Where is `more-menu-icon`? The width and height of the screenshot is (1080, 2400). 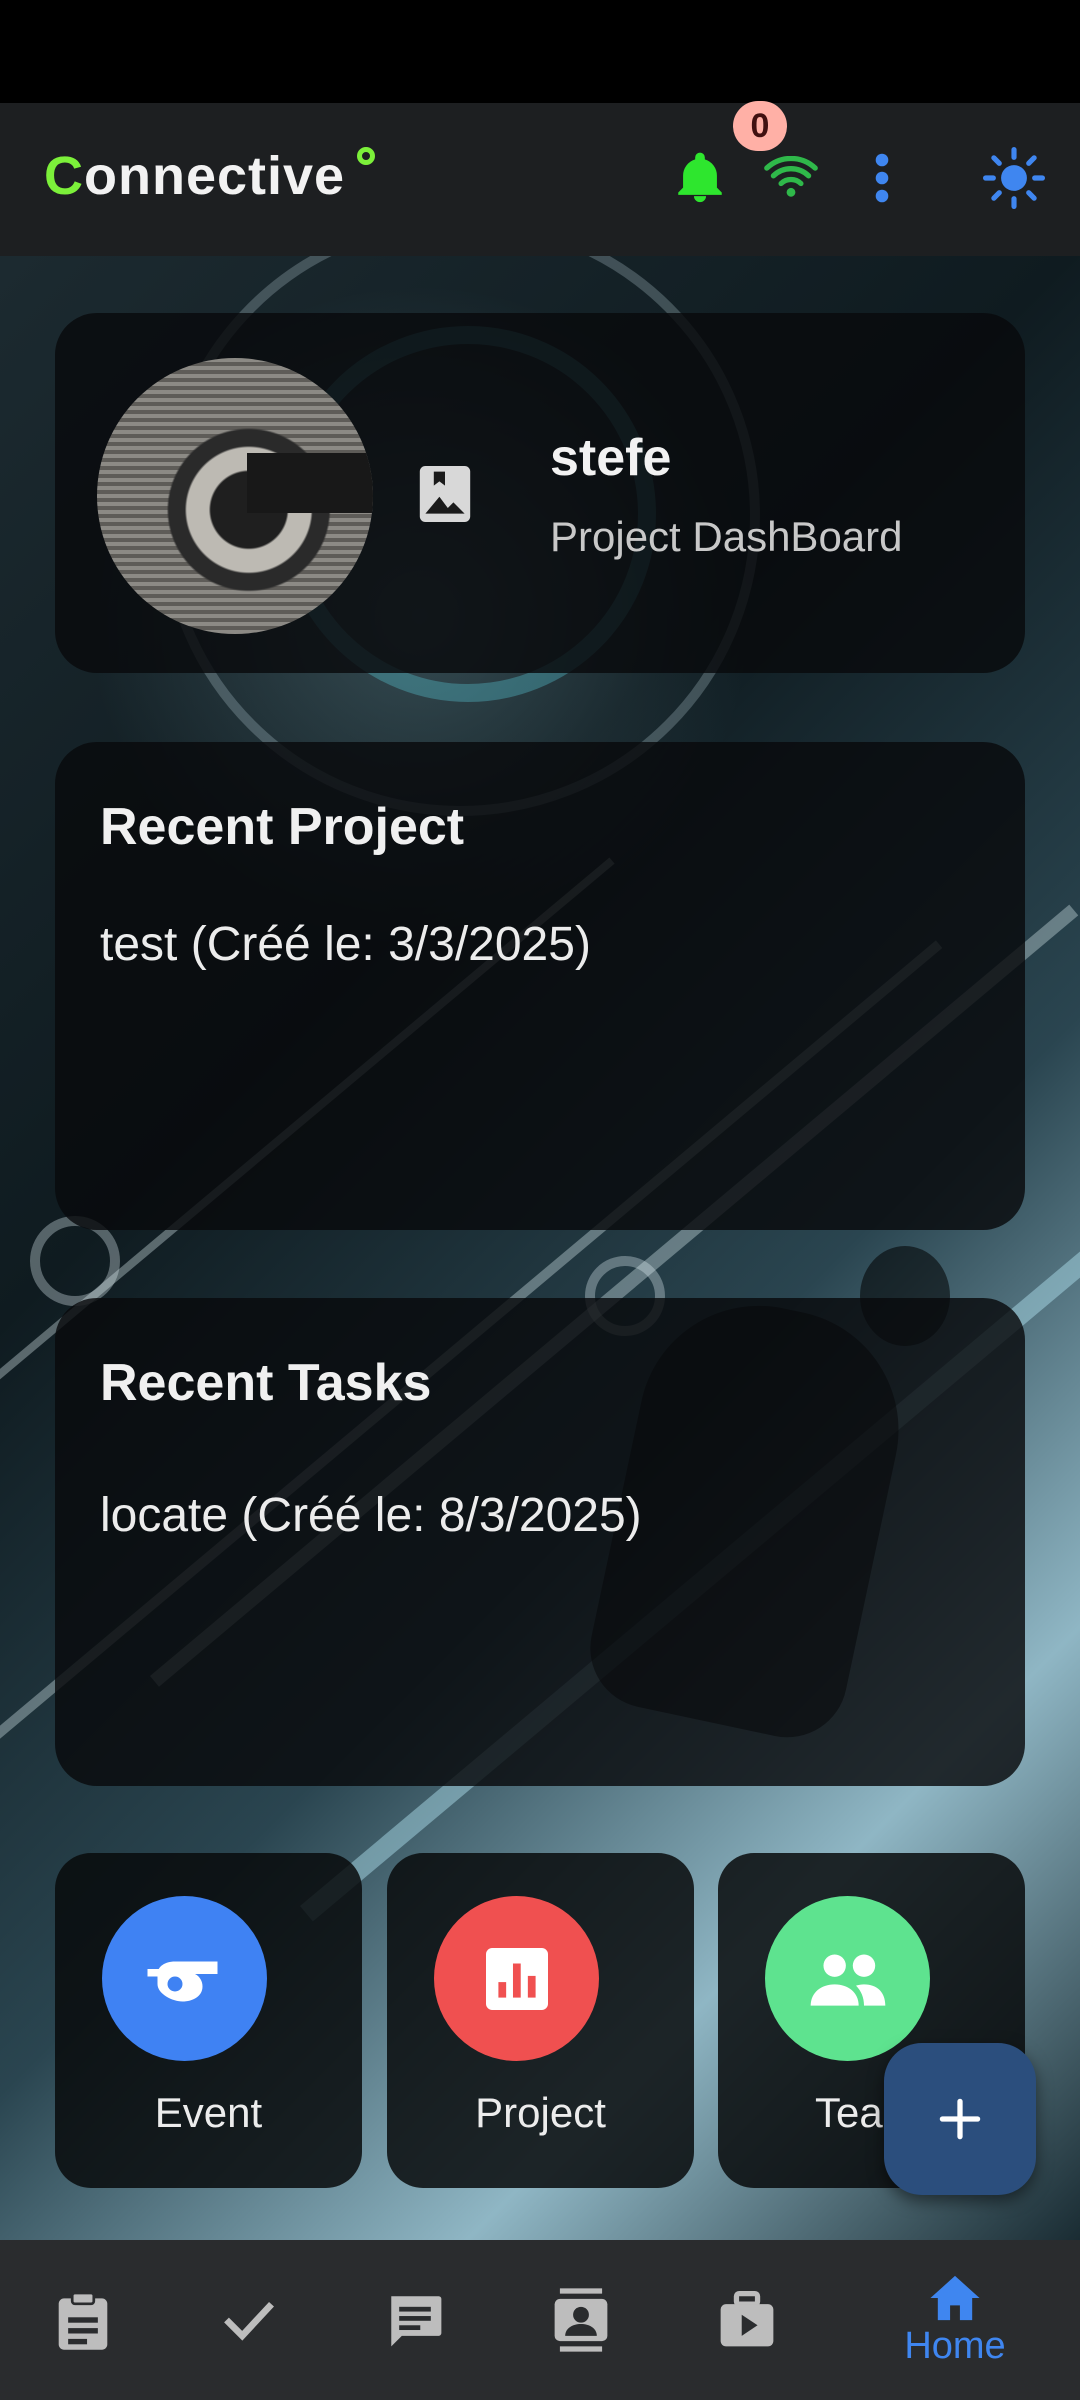 more-menu-icon is located at coordinates (882, 178).